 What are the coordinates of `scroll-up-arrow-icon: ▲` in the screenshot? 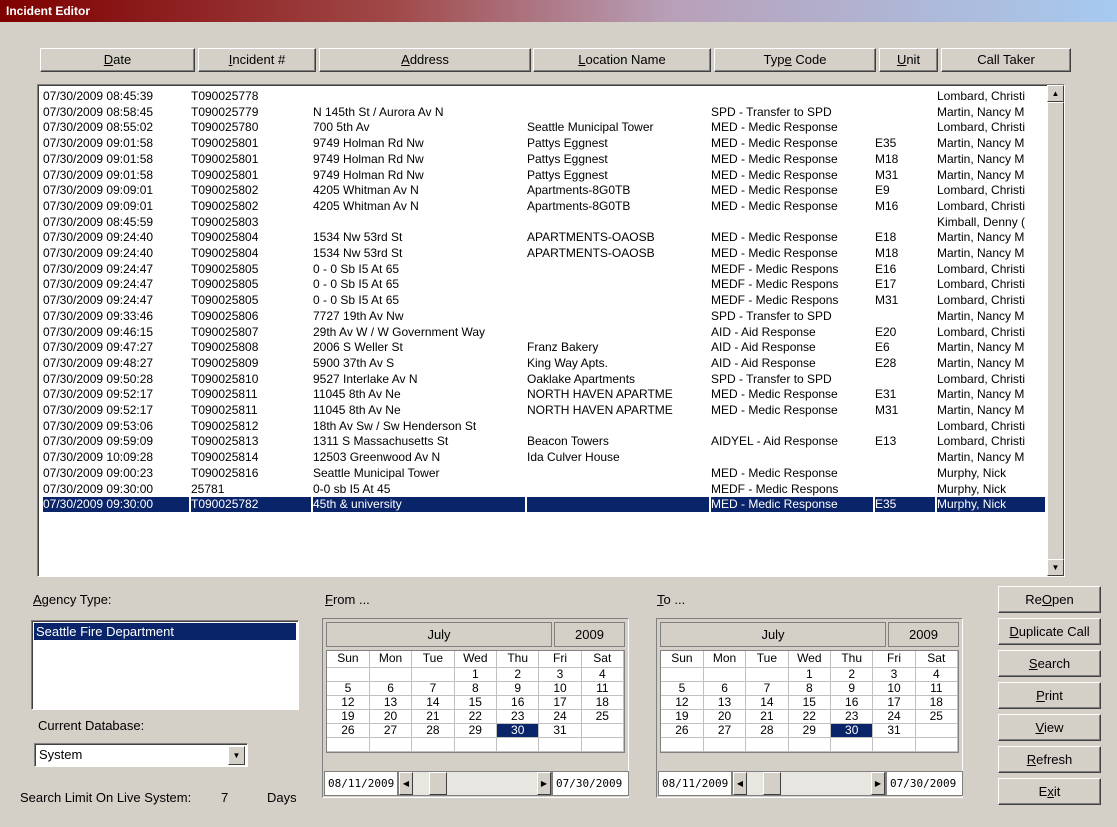 It's located at (1055, 93).